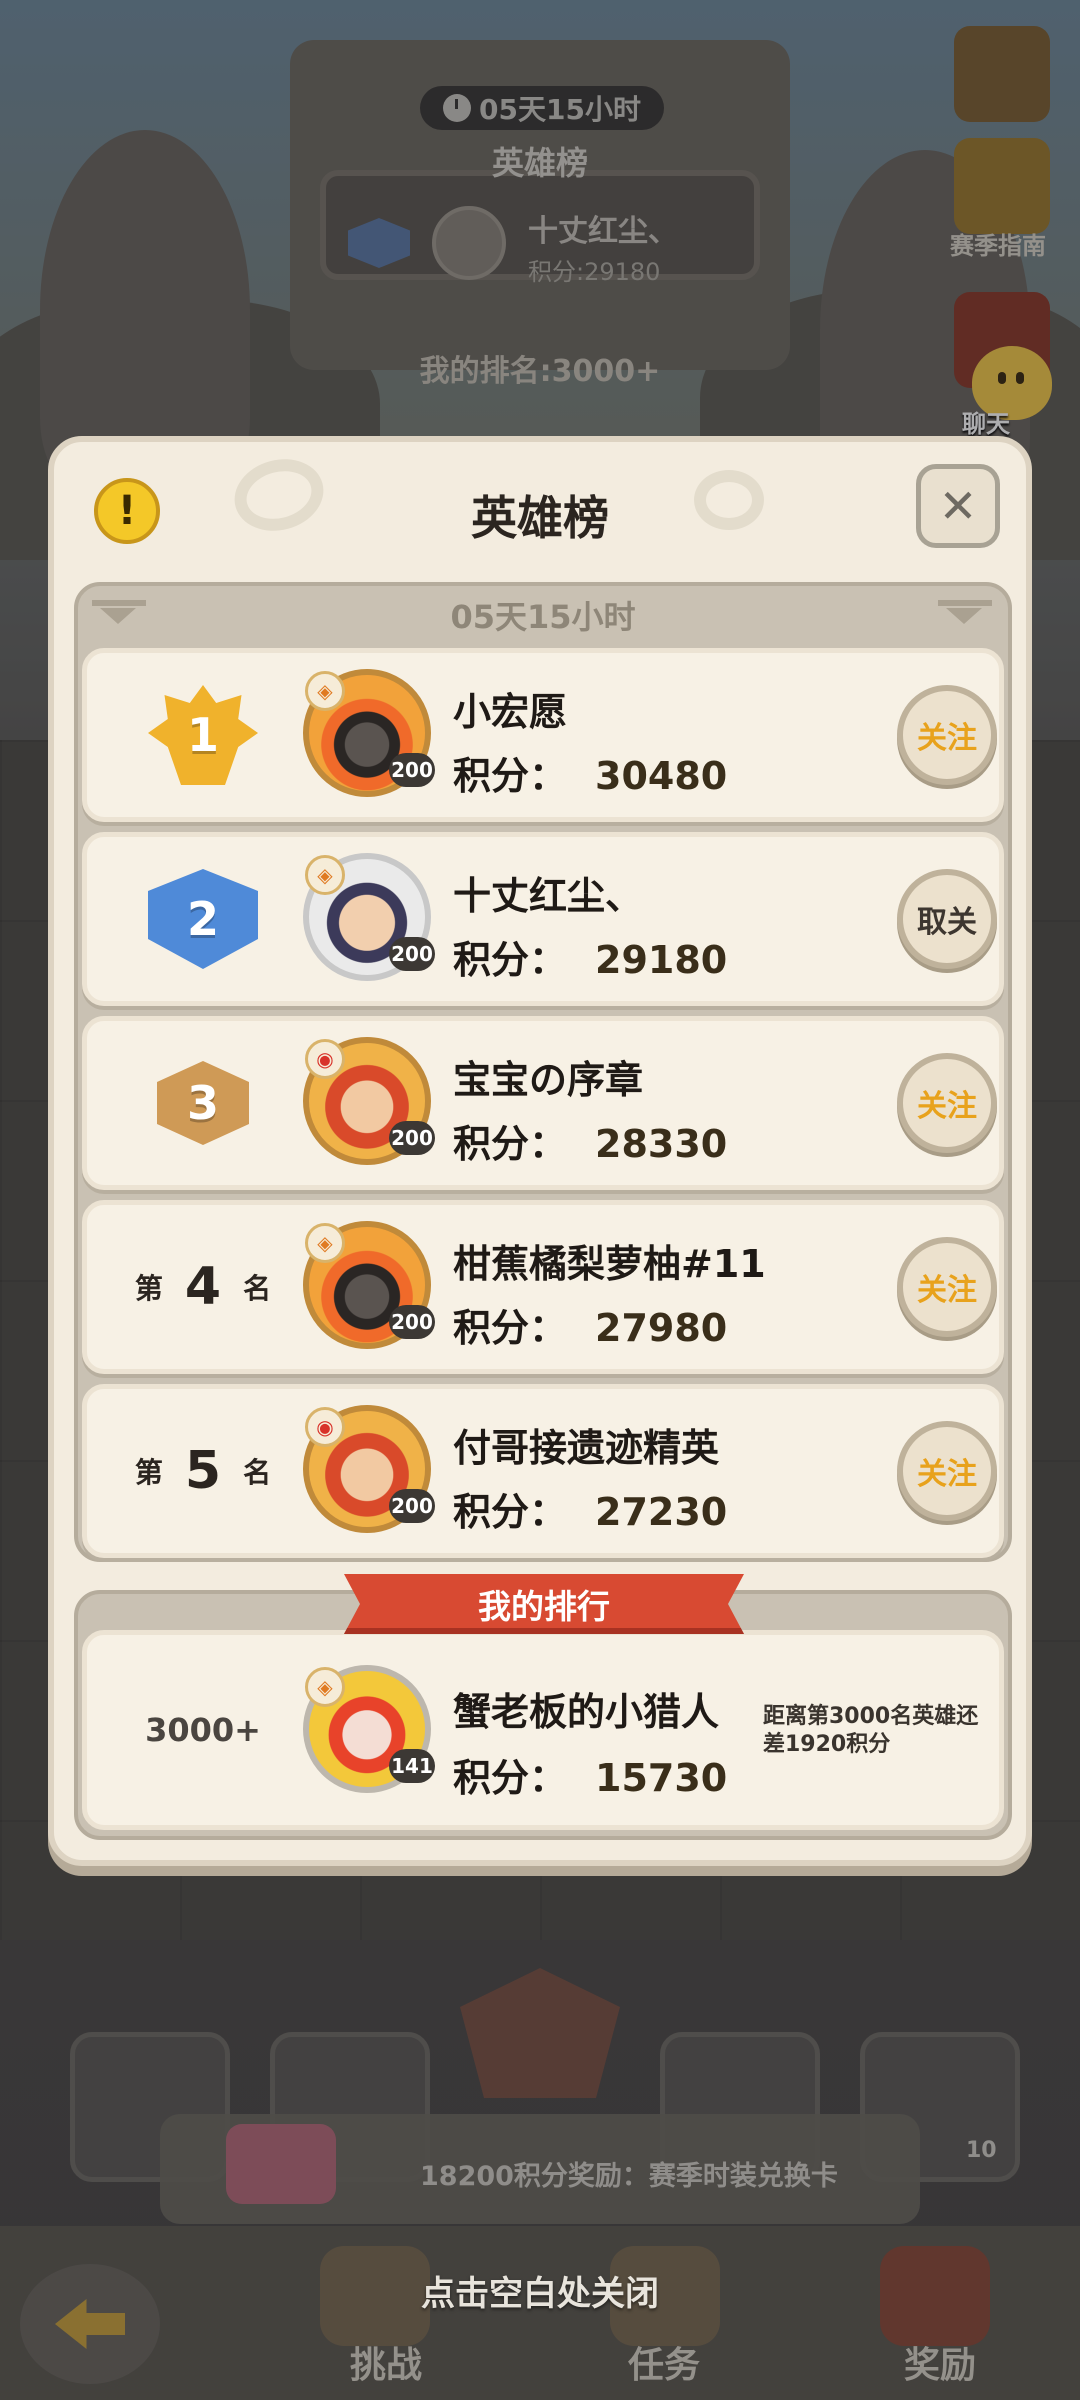  I want to click on close-button: ✕, so click(958, 506).